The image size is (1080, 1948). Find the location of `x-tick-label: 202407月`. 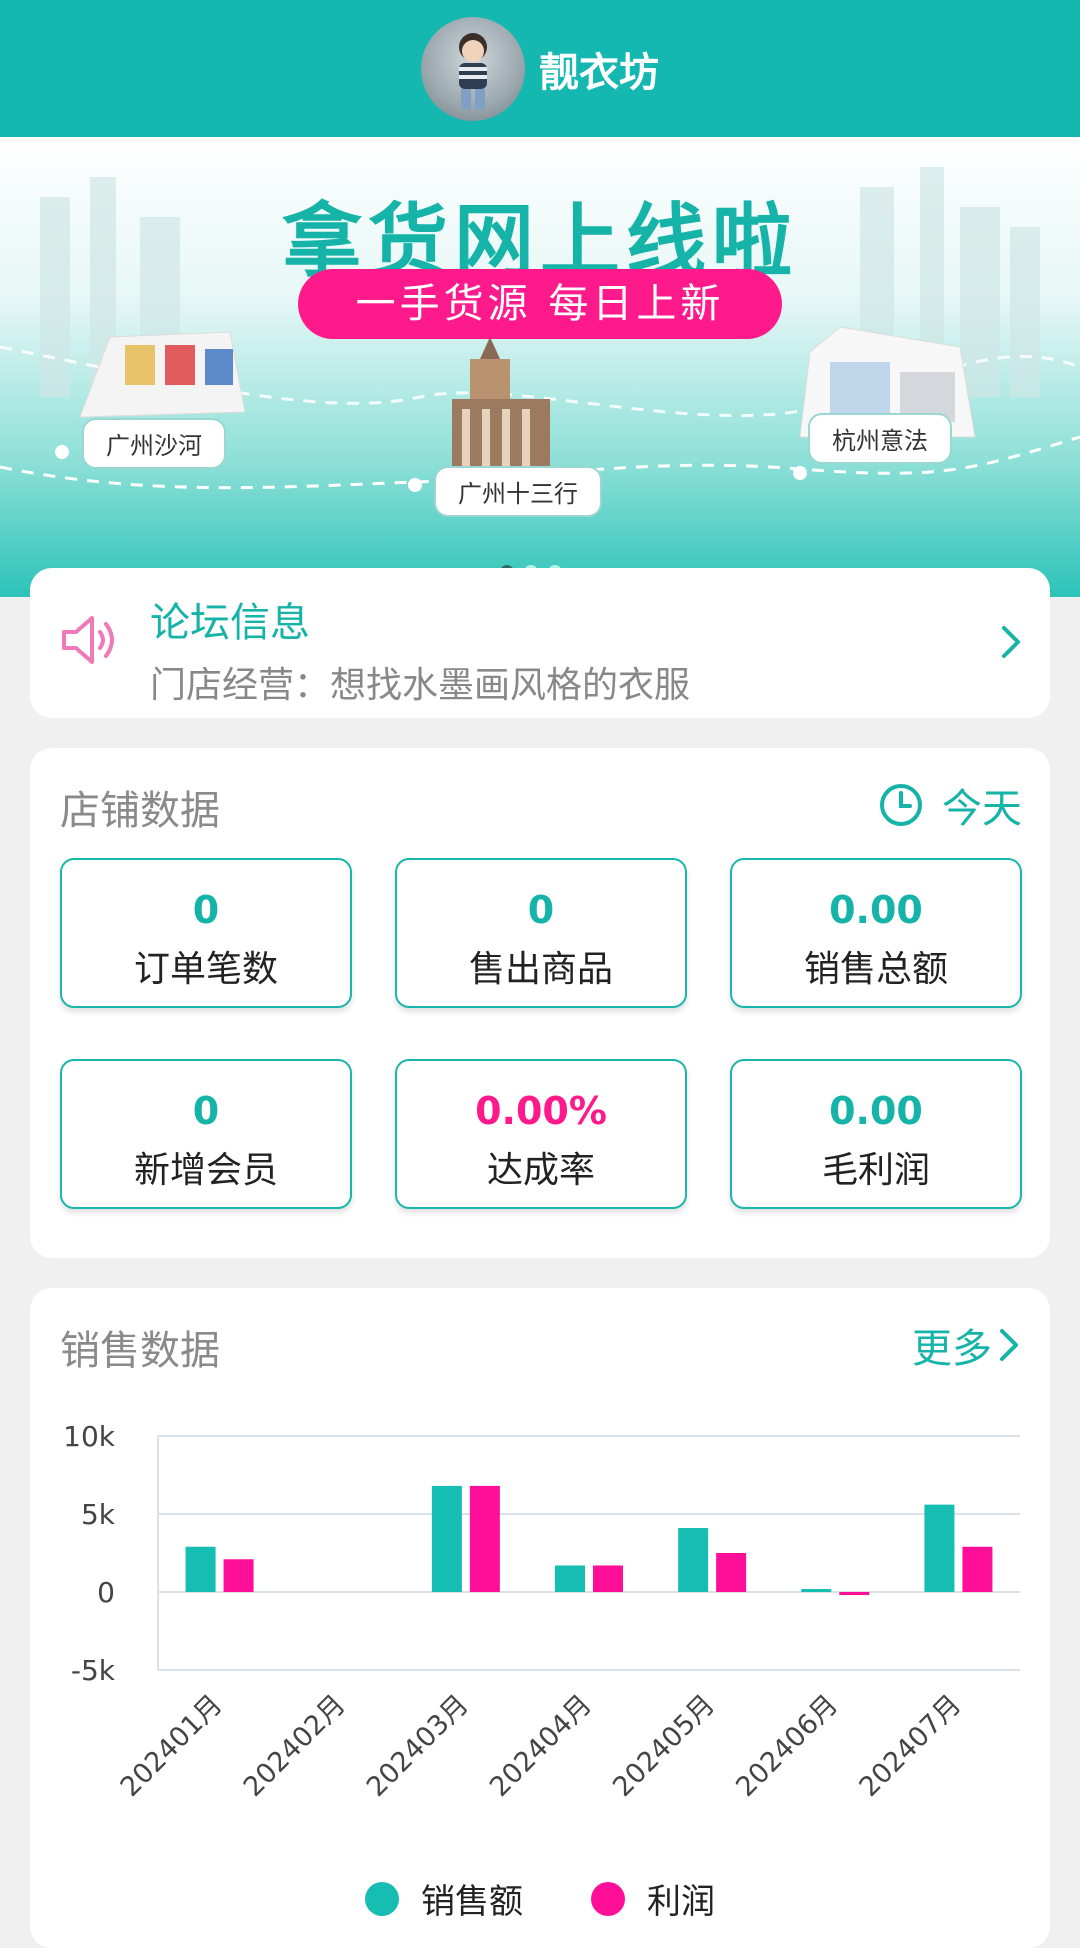

x-tick-label: 202407月 is located at coordinates (910, 1746).